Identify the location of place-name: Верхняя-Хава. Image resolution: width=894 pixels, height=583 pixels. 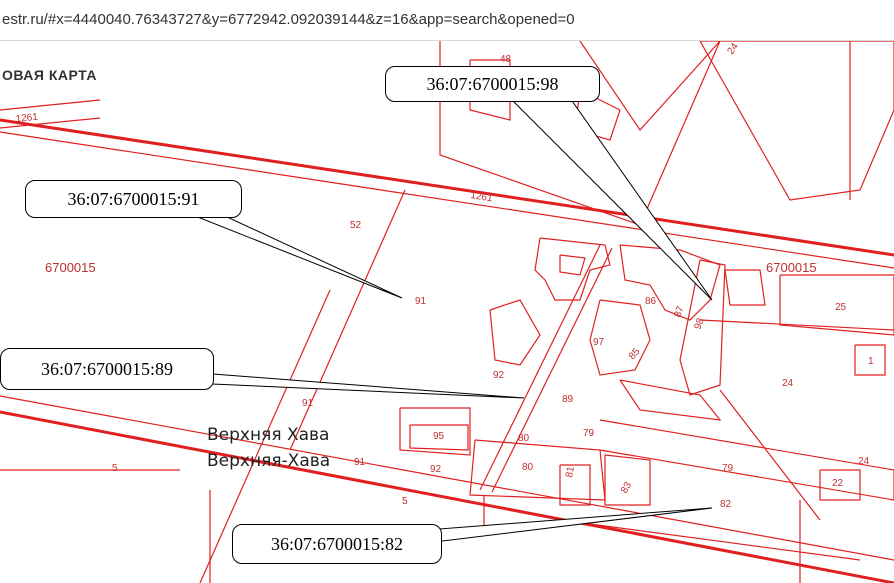
(269, 461).